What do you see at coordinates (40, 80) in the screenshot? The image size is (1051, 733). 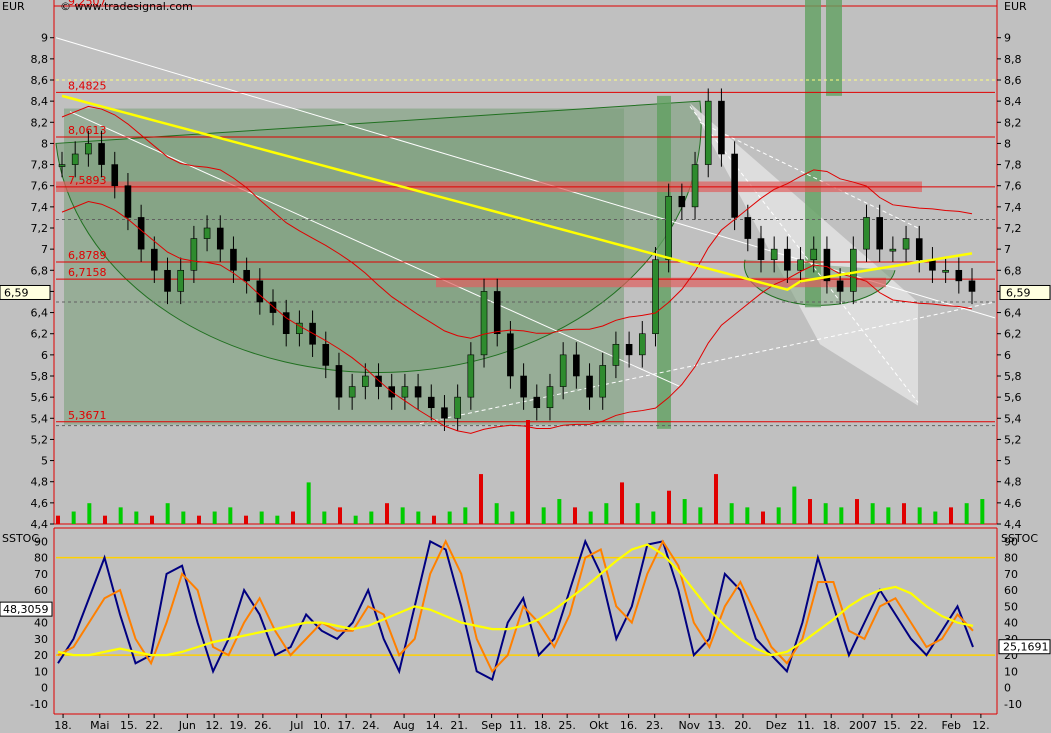 I see `price-tick-label-left: 8,6` at bounding box center [40, 80].